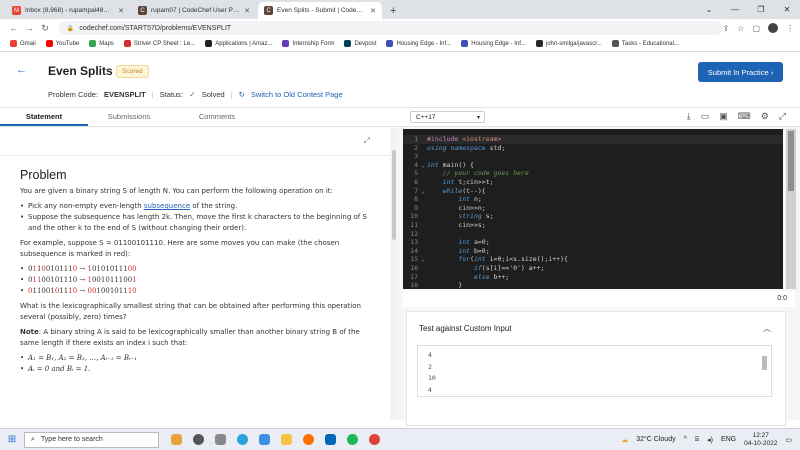  What do you see at coordinates (723, 116) in the screenshot?
I see `save-icon: ▣` at bounding box center [723, 116].